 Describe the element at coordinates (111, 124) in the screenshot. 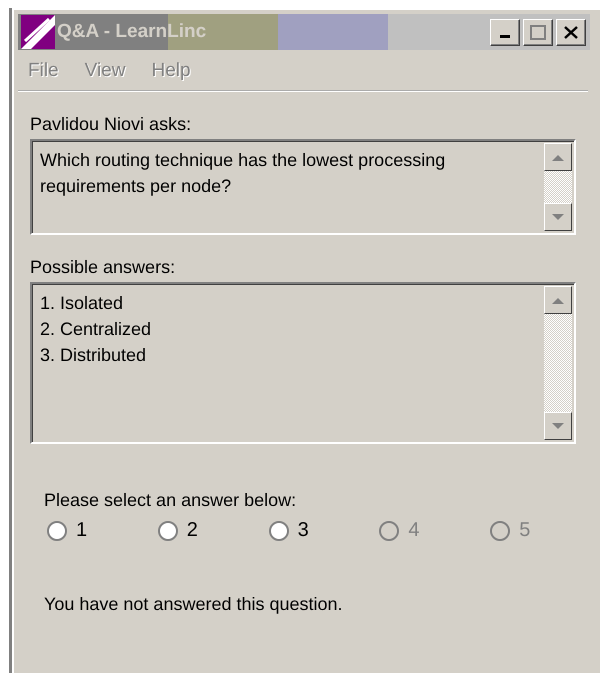

I see `question-label: Pavlidou Niovi asks:` at that location.